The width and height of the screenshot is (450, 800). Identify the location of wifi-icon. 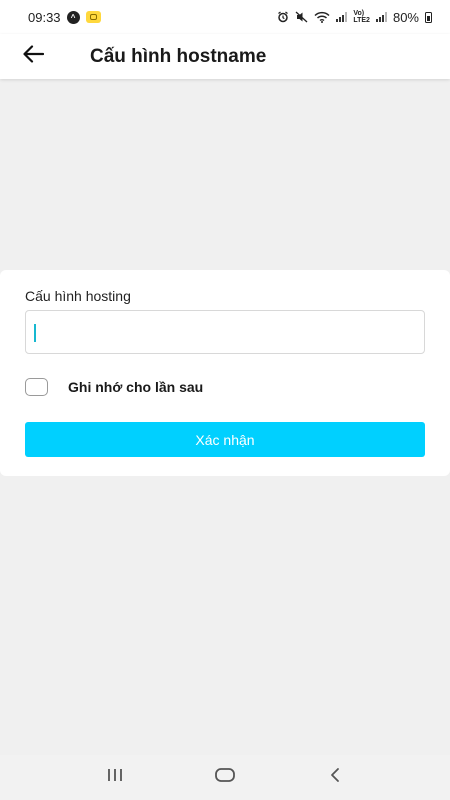
(322, 17).